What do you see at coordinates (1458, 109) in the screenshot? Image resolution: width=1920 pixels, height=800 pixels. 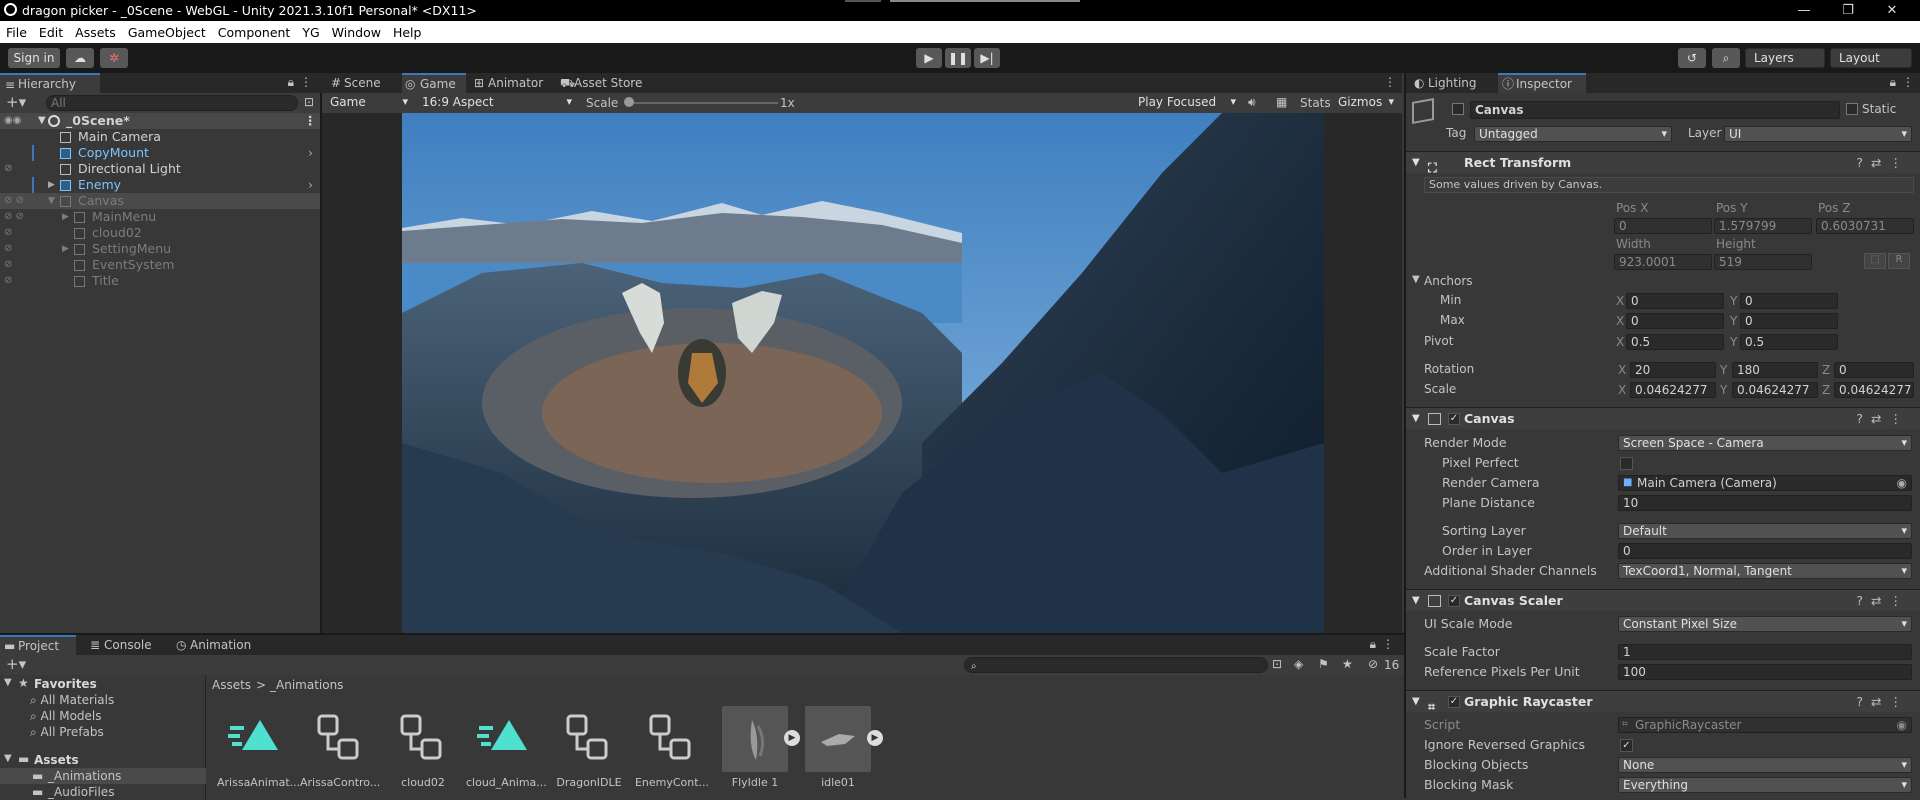 I see `active-checkbox` at bounding box center [1458, 109].